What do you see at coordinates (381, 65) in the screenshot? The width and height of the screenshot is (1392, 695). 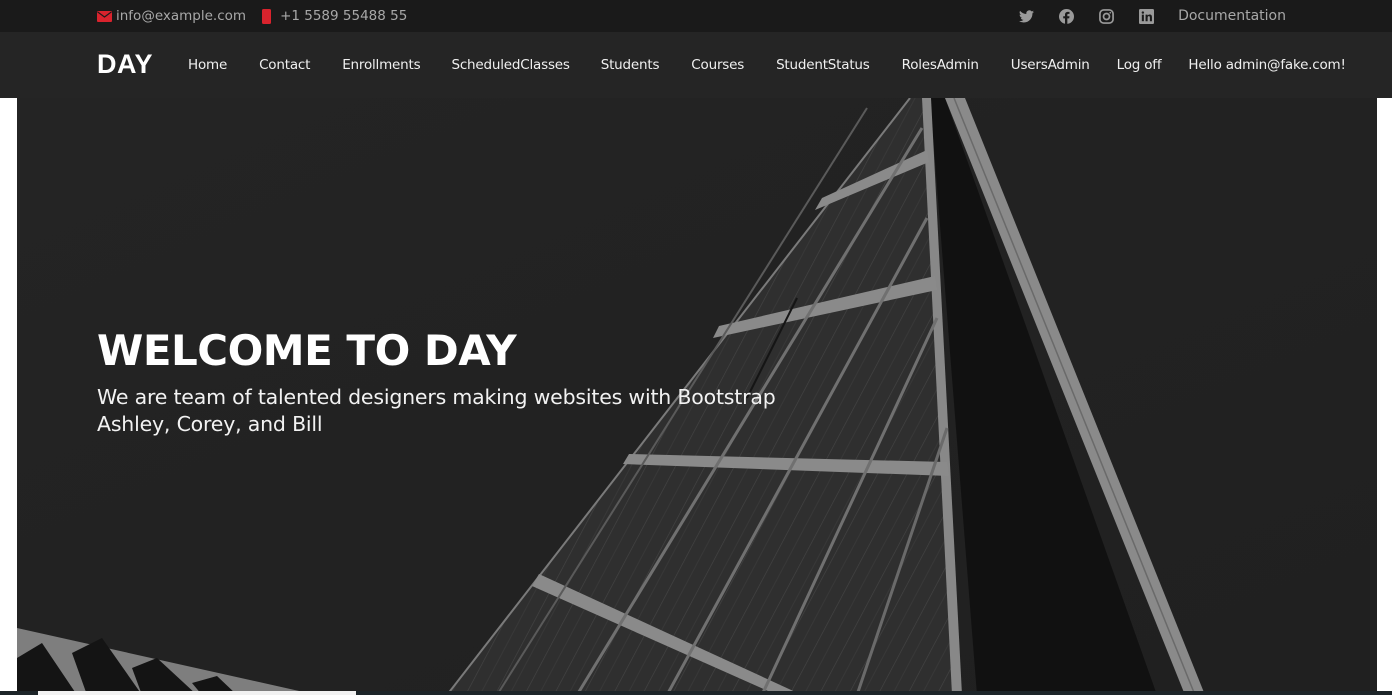 I see `nav-item-enrollments: Enrollments` at bounding box center [381, 65].